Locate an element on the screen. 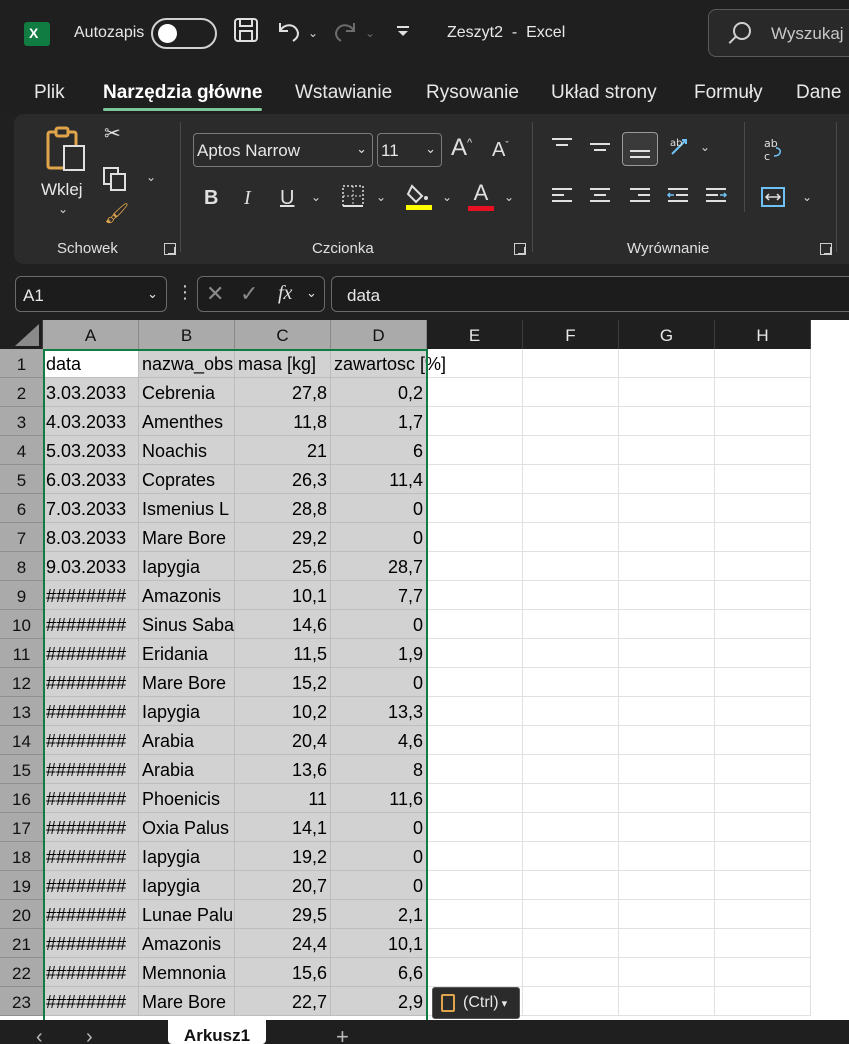 Image resolution: width=849 pixels, height=1044 pixels. cell-a15: ######## is located at coordinates (91, 769).